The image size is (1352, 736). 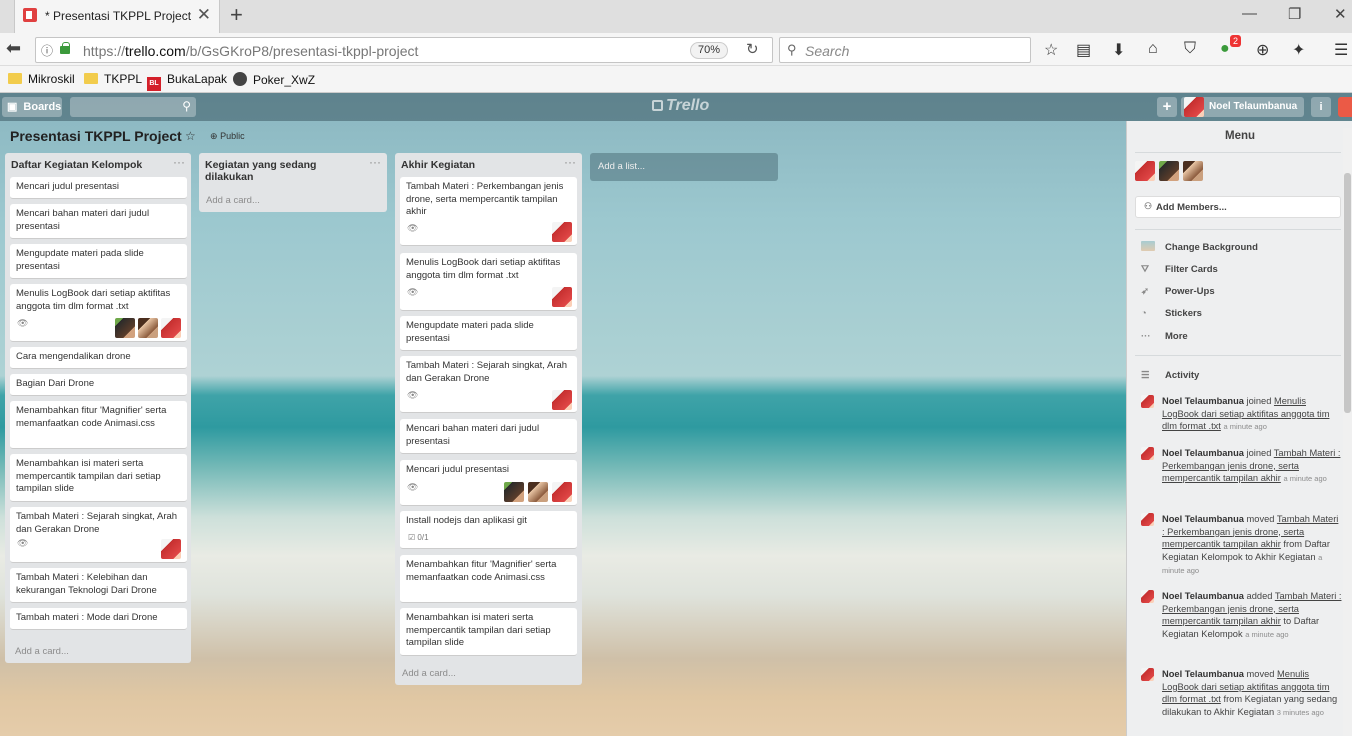 What do you see at coordinates (1178, 291) in the screenshot?
I see `power-ups-item: ➶ Power-Ups` at bounding box center [1178, 291].